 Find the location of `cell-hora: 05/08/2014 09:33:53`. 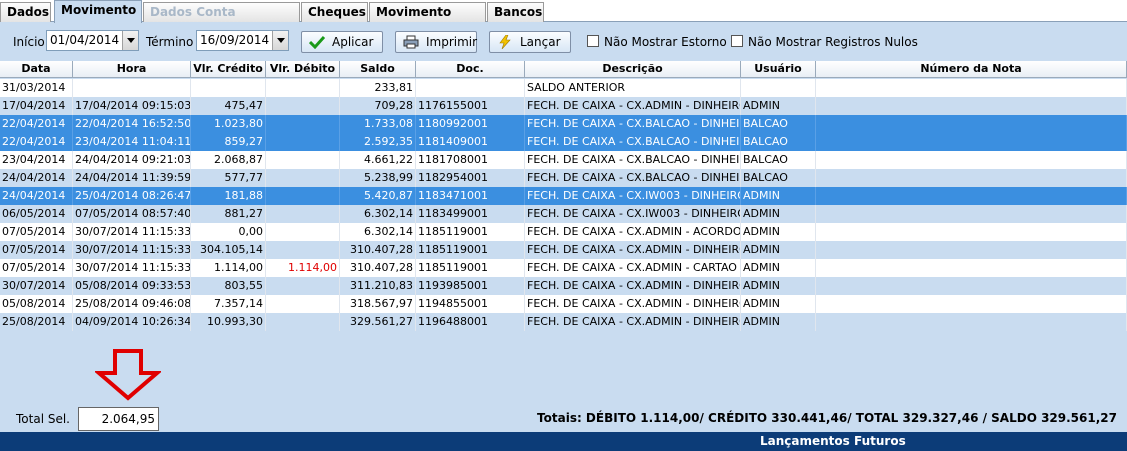

cell-hora: 05/08/2014 09:33:53 is located at coordinates (132, 286).